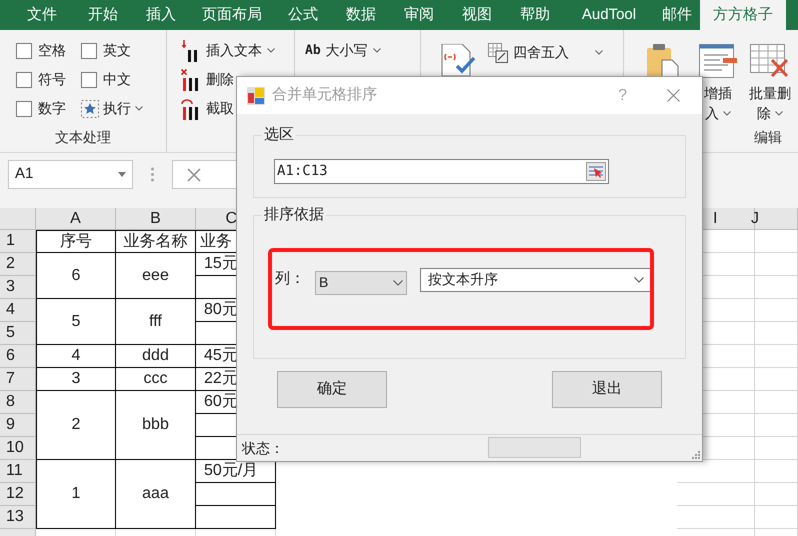  Describe the element at coordinates (156, 356) in the screenshot. I see `table-cell: ddd` at that location.